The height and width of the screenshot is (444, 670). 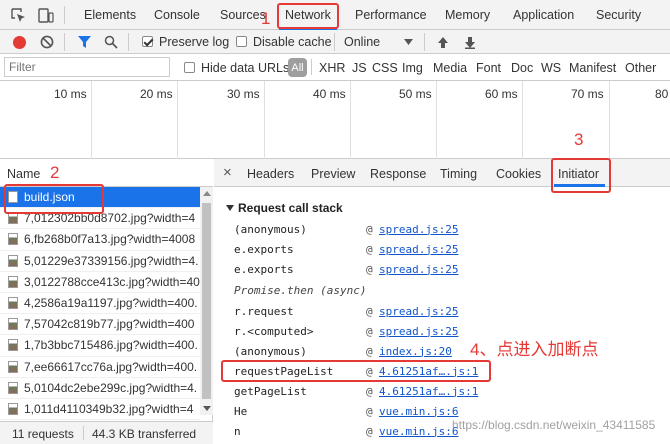 What do you see at coordinates (534, 349) in the screenshot?
I see `annotation-step-4: 4、点进入加断点` at bounding box center [534, 349].